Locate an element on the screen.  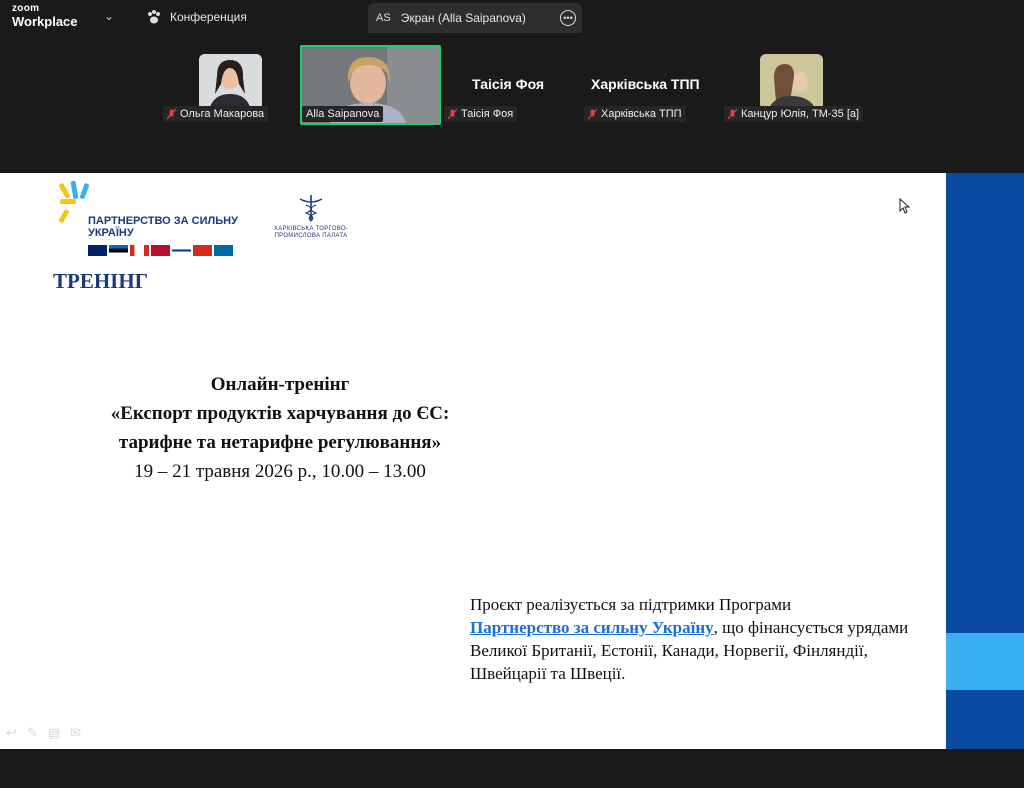
slide-date-line: 19 – 21 травня 2026 р., 10.00 – 13.00 is located at coordinates (280, 471).